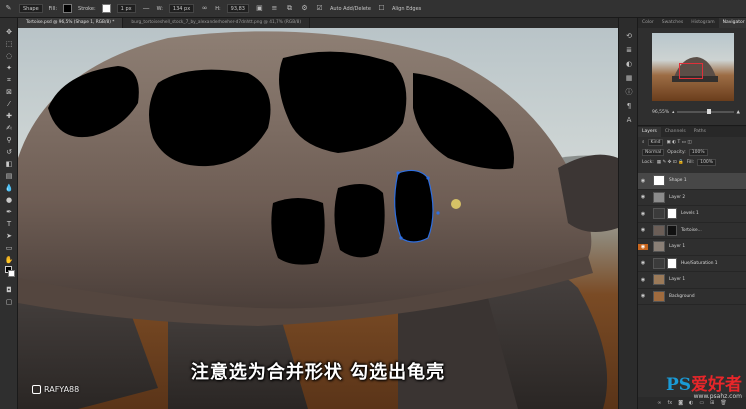  Describe the element at coordinates (289, 8) in the screenshot. I see `path-arrangement-icon: ⧉` at that location.